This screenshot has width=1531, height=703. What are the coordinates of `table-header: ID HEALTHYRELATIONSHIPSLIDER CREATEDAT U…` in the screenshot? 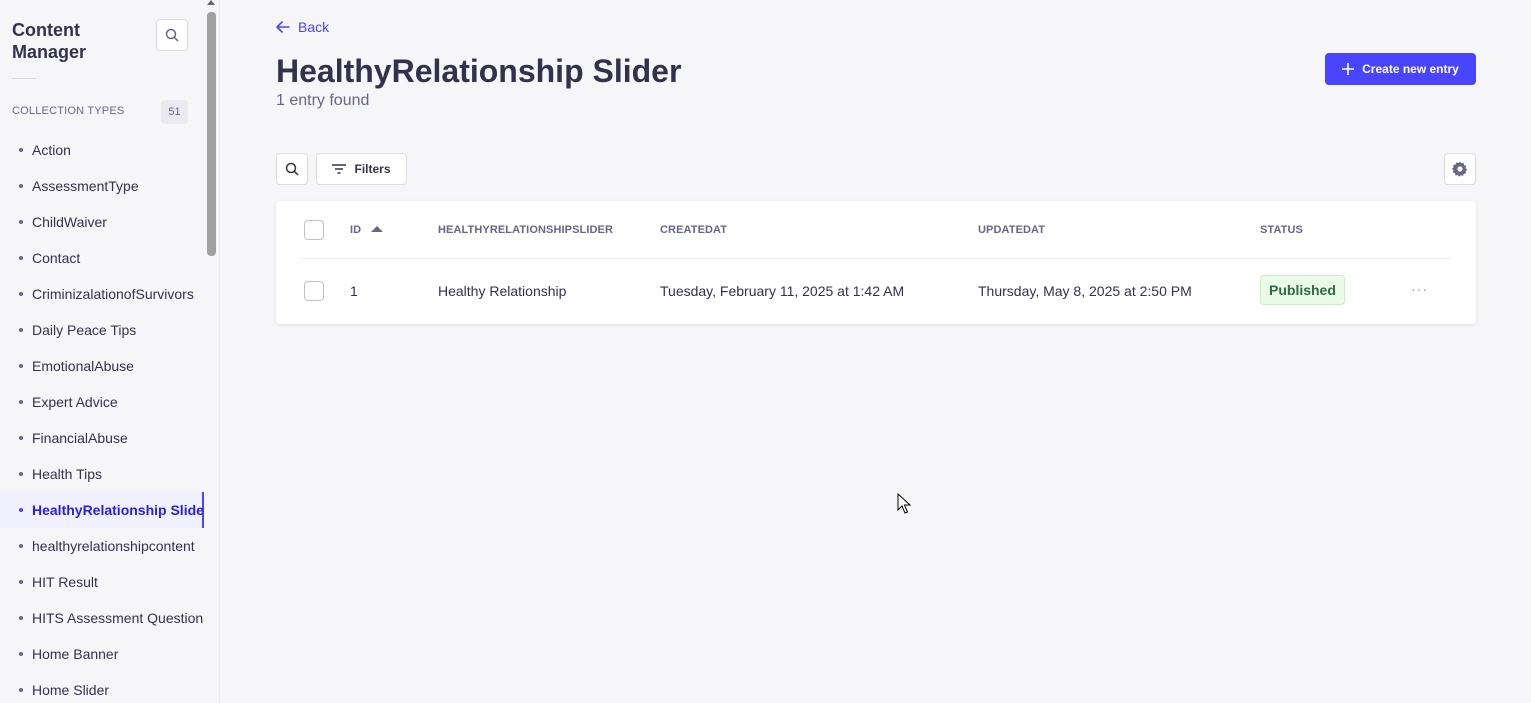 It's located at (876, 229).